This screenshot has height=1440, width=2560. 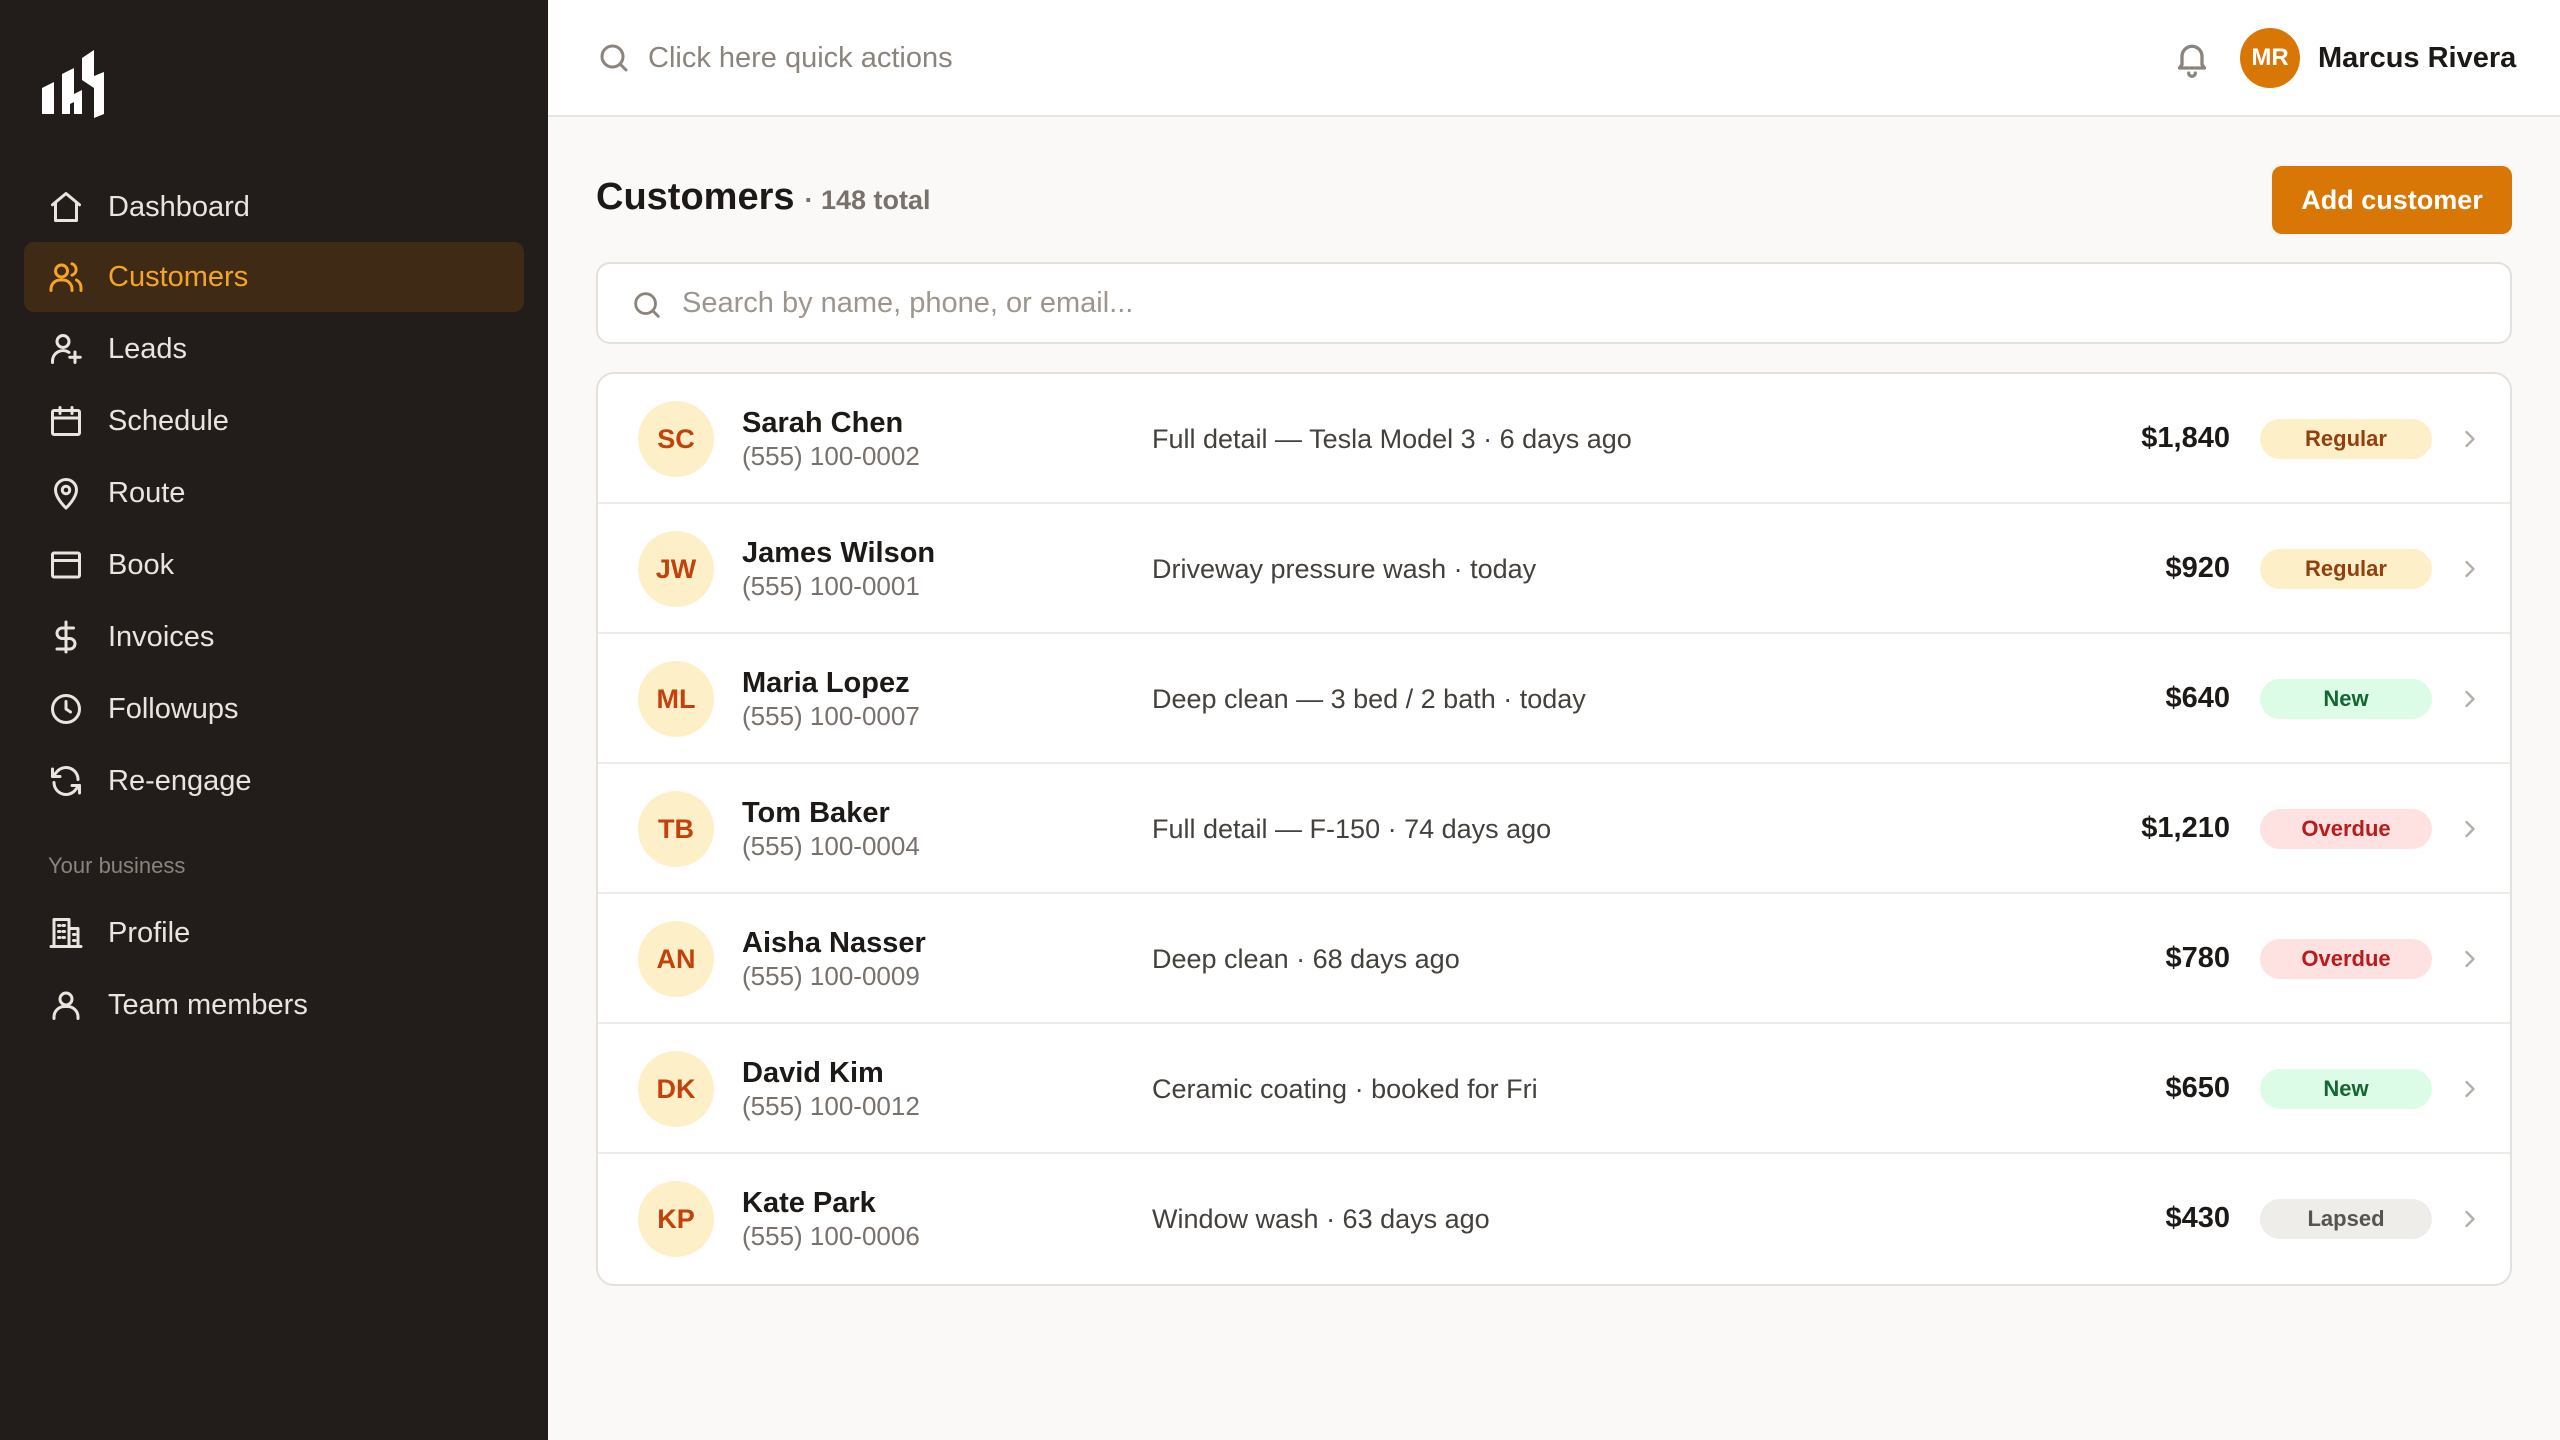 I want to click on users-icon, so click(x=66, y=277).